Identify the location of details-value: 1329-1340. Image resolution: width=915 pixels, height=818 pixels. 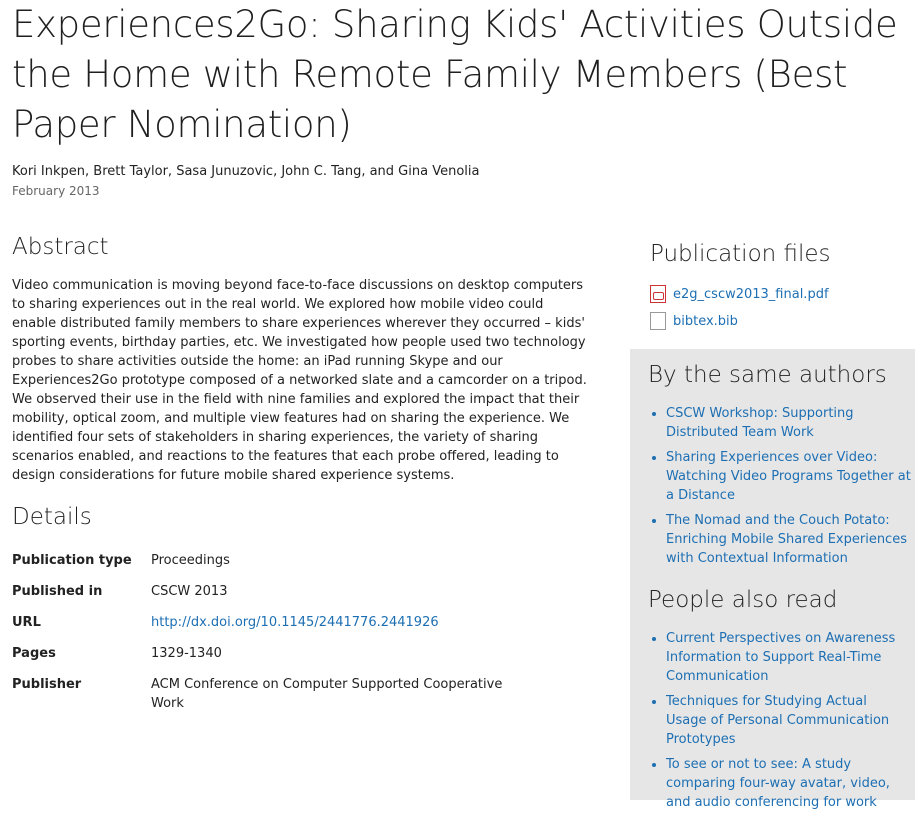
(186, 653).